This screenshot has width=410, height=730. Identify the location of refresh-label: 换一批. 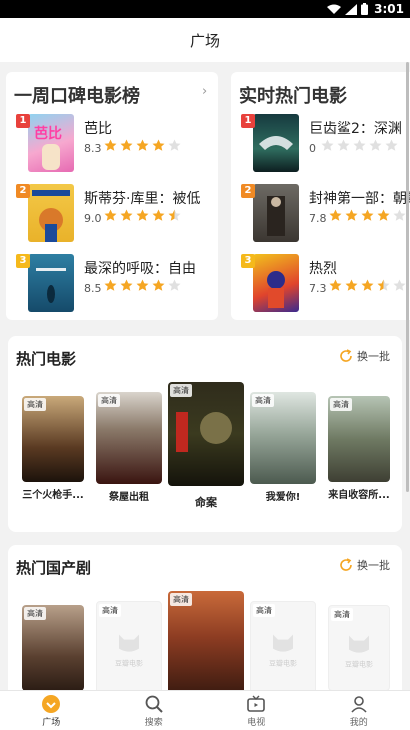
(373, 565).